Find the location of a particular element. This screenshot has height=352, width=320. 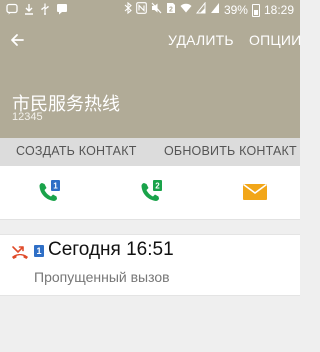

usb-icon is located at coordinates (45, 11).